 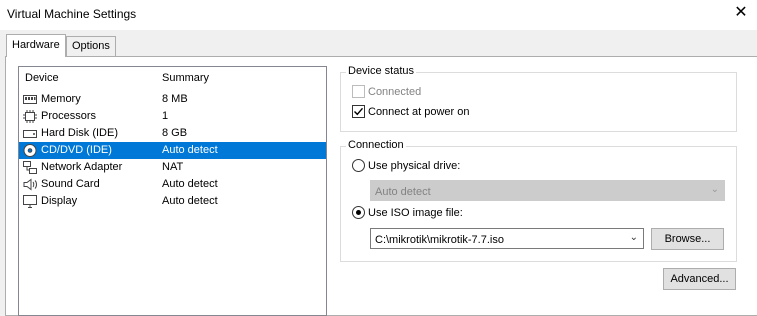 I want to click on checkmark-icon, so click(x=359, y=111).